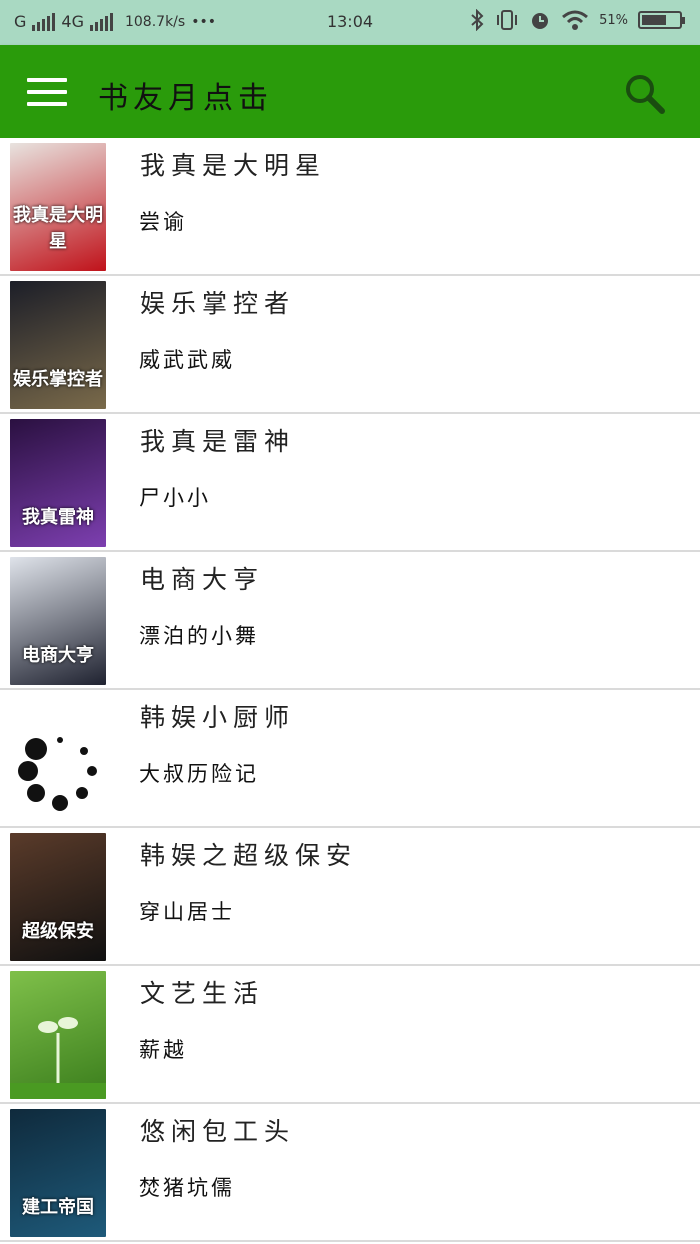 This screenshot has width=700, height=1244. What do you see at coordinates (58, 655) in the screenshot?
I see `cover-title: 电商大亨` at bounding box center [58, 655].